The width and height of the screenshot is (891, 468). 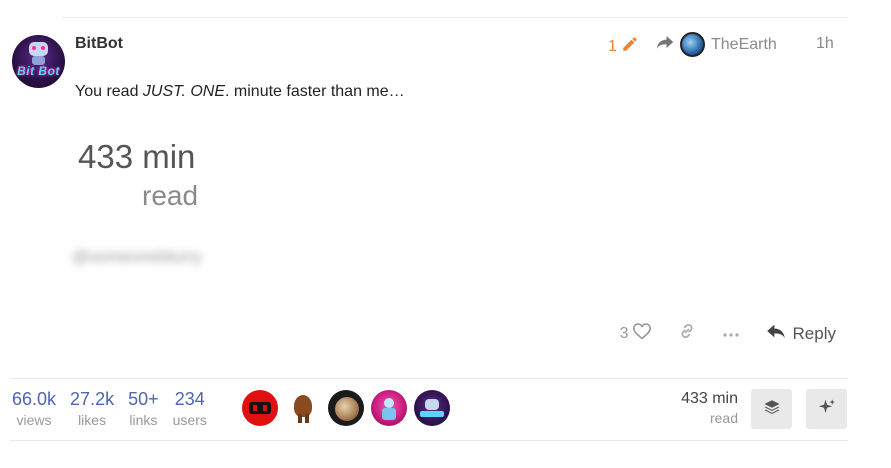 I want to click on stat-users: 234 users, so click(x=190, y=408).